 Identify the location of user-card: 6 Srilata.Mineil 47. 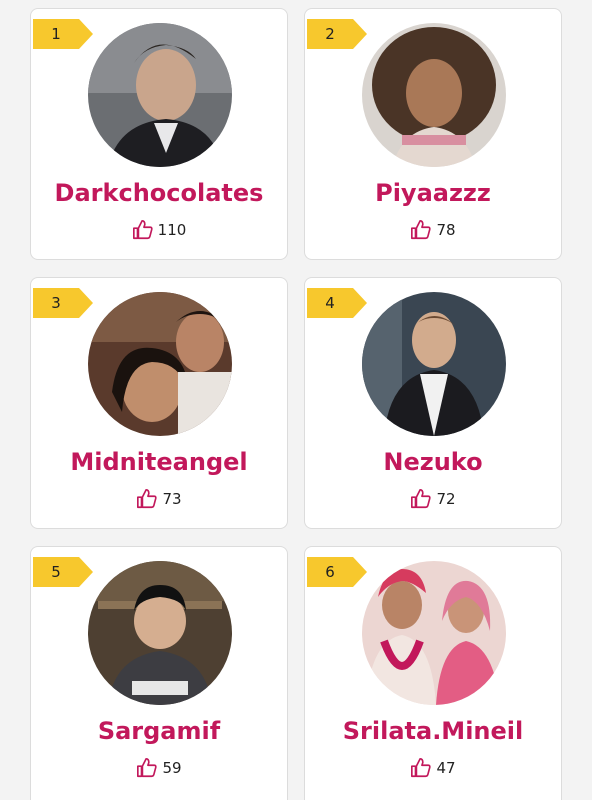
(433, 673).